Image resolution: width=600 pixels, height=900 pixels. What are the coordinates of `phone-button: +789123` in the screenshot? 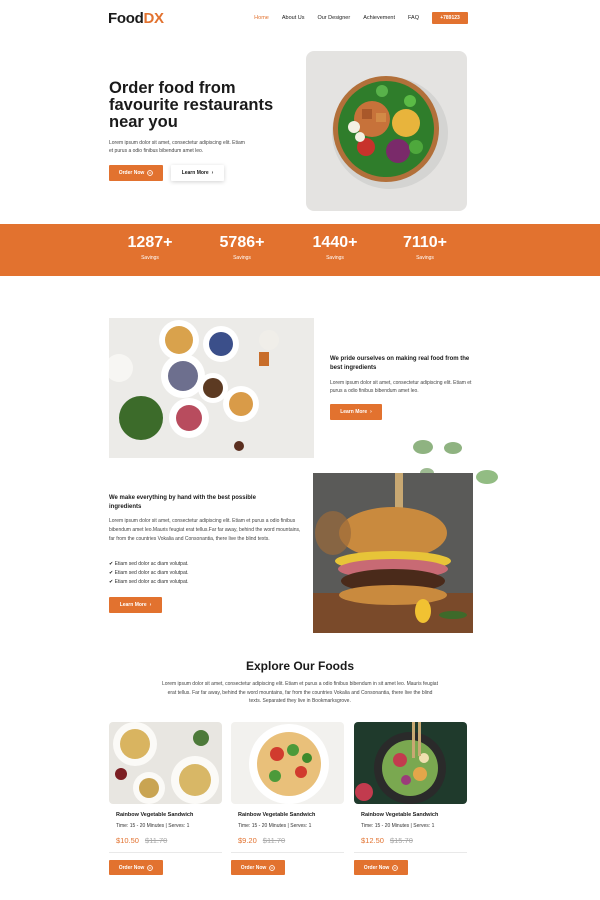 It's located at (450, 18).